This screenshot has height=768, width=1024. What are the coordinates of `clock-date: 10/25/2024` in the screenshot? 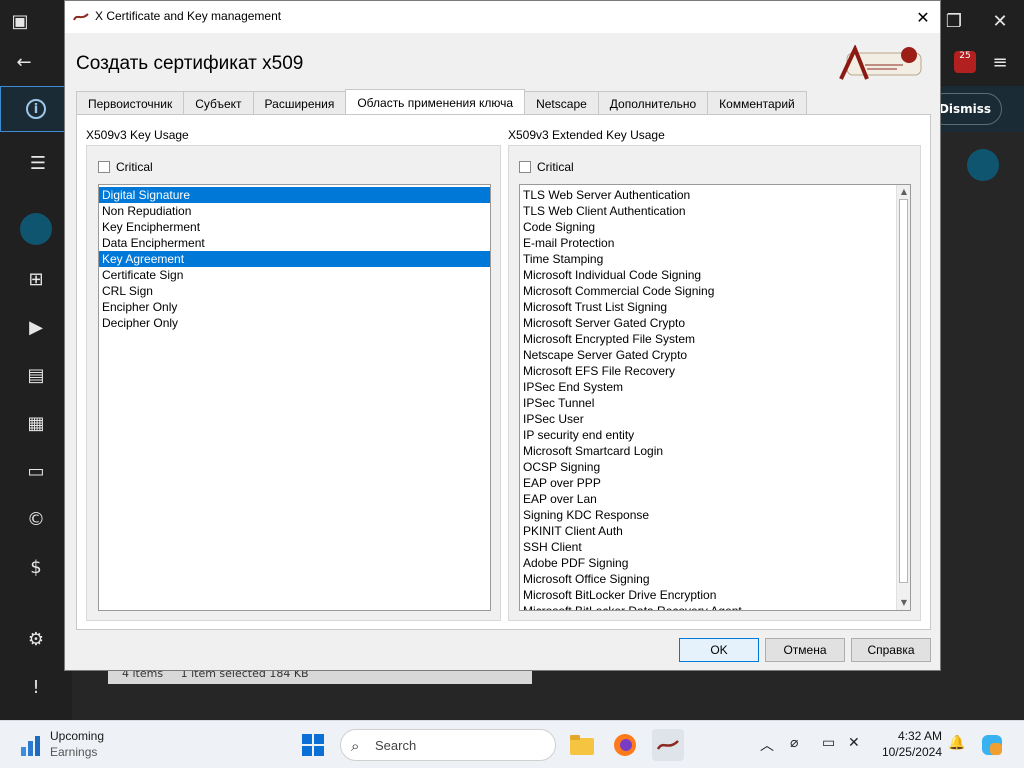 It's located at (904, 752).